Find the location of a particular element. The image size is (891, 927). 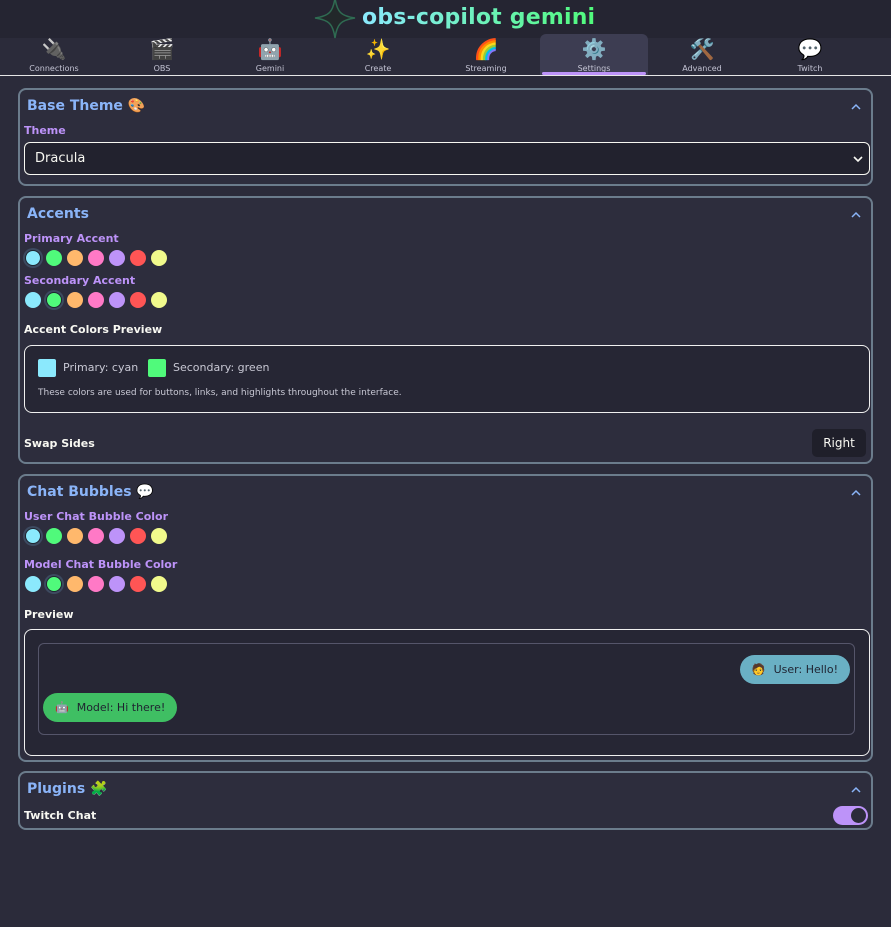

secondary-color-chip is located at coordinates (157, 368).